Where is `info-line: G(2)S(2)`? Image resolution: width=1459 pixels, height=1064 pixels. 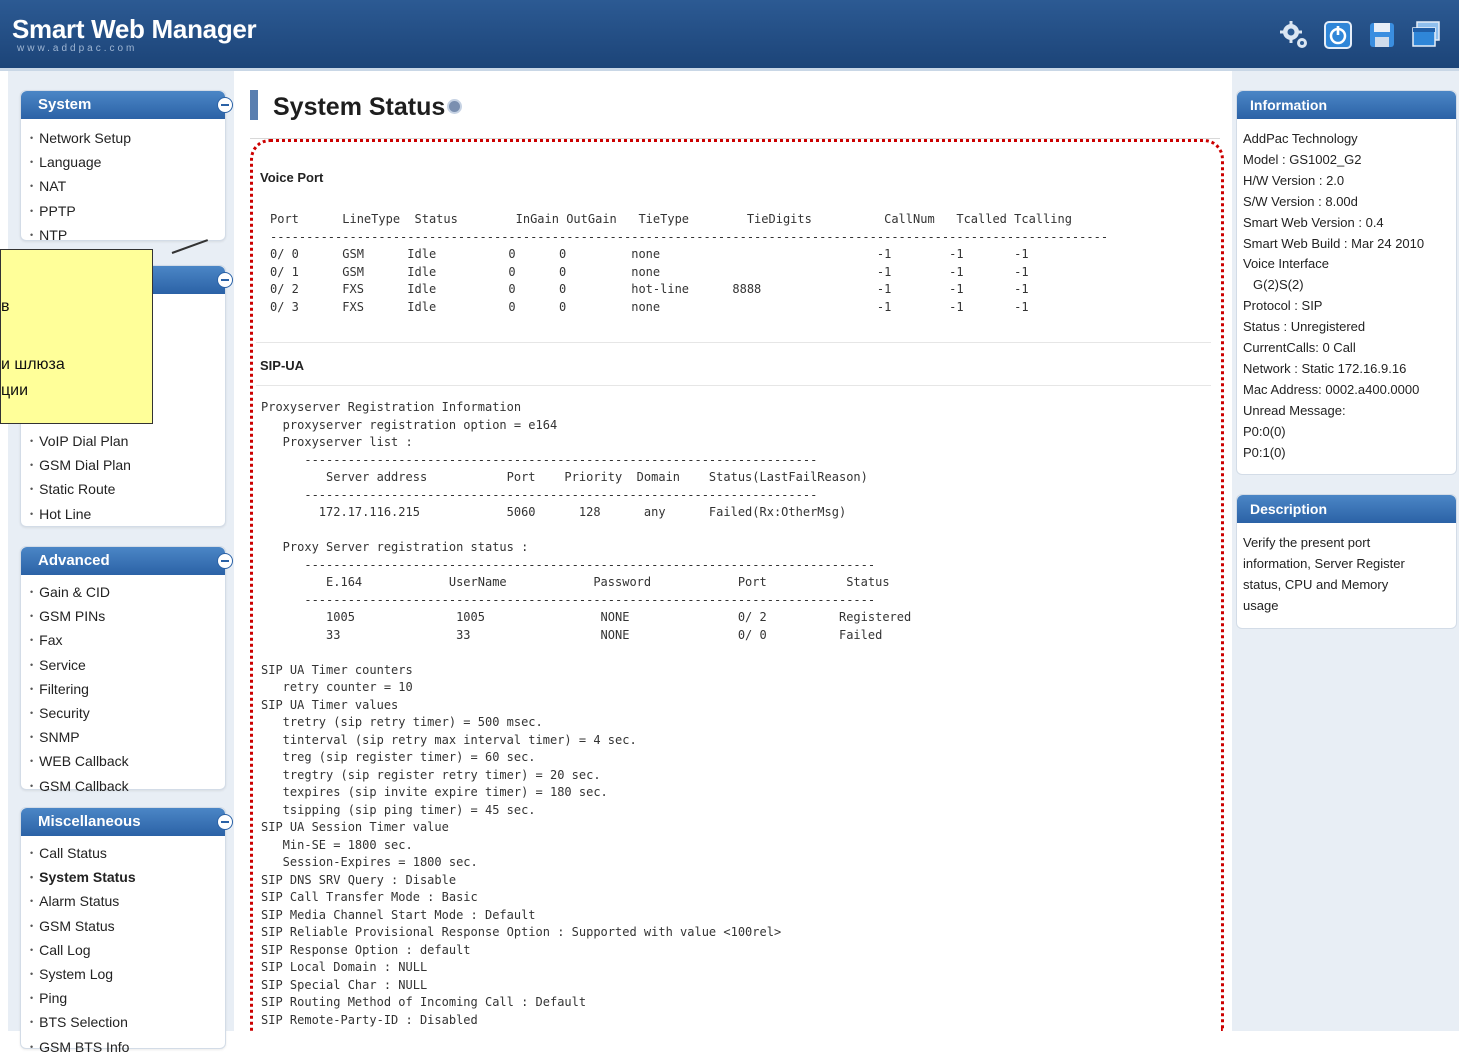 info-line: G(2)S(2) is located at coordinates (1278, 285).